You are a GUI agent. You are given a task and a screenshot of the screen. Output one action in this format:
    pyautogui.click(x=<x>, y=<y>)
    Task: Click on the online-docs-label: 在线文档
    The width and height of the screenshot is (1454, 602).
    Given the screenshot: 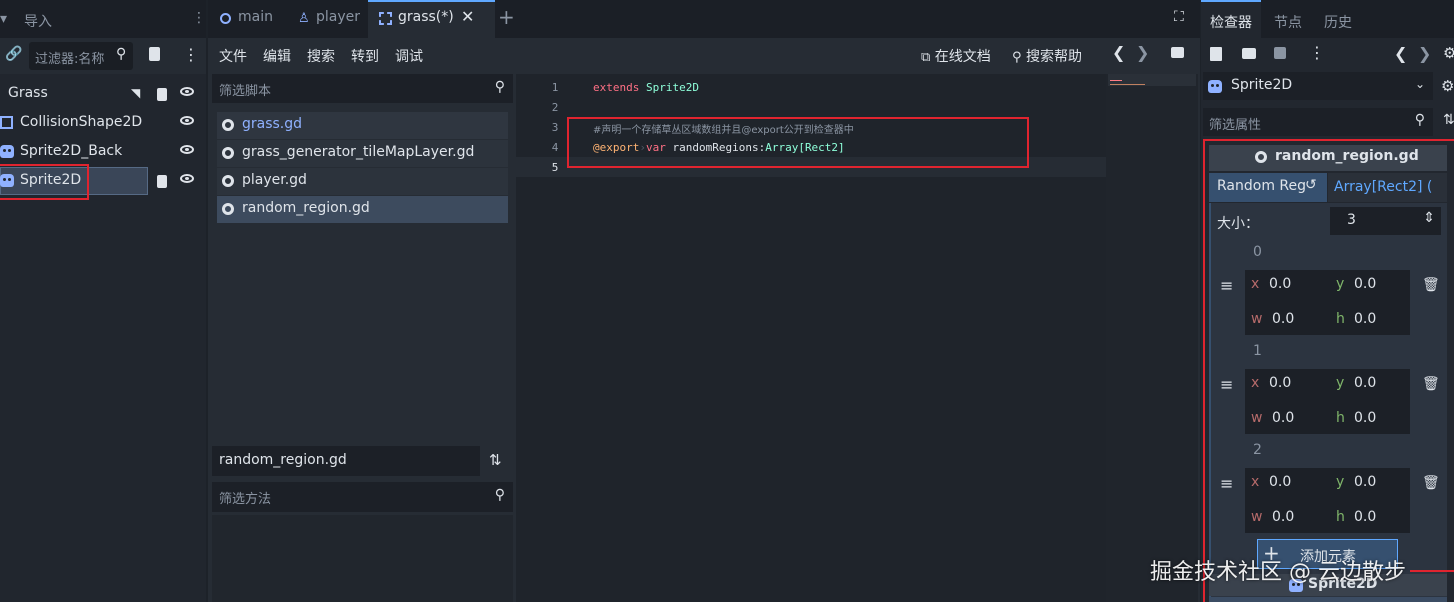 What is the action you would take?
    pyautogui.click(x=962, y=57)
    